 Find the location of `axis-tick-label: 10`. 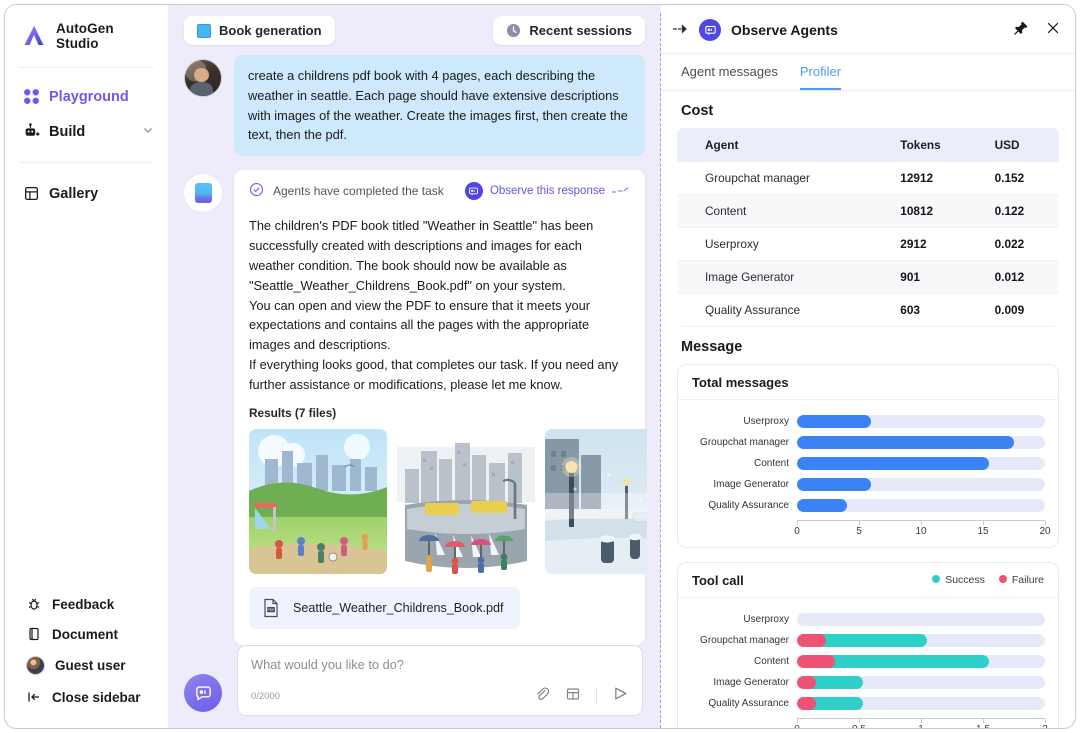

axis-tick-label: 10 is located at coordinates (921, 531).